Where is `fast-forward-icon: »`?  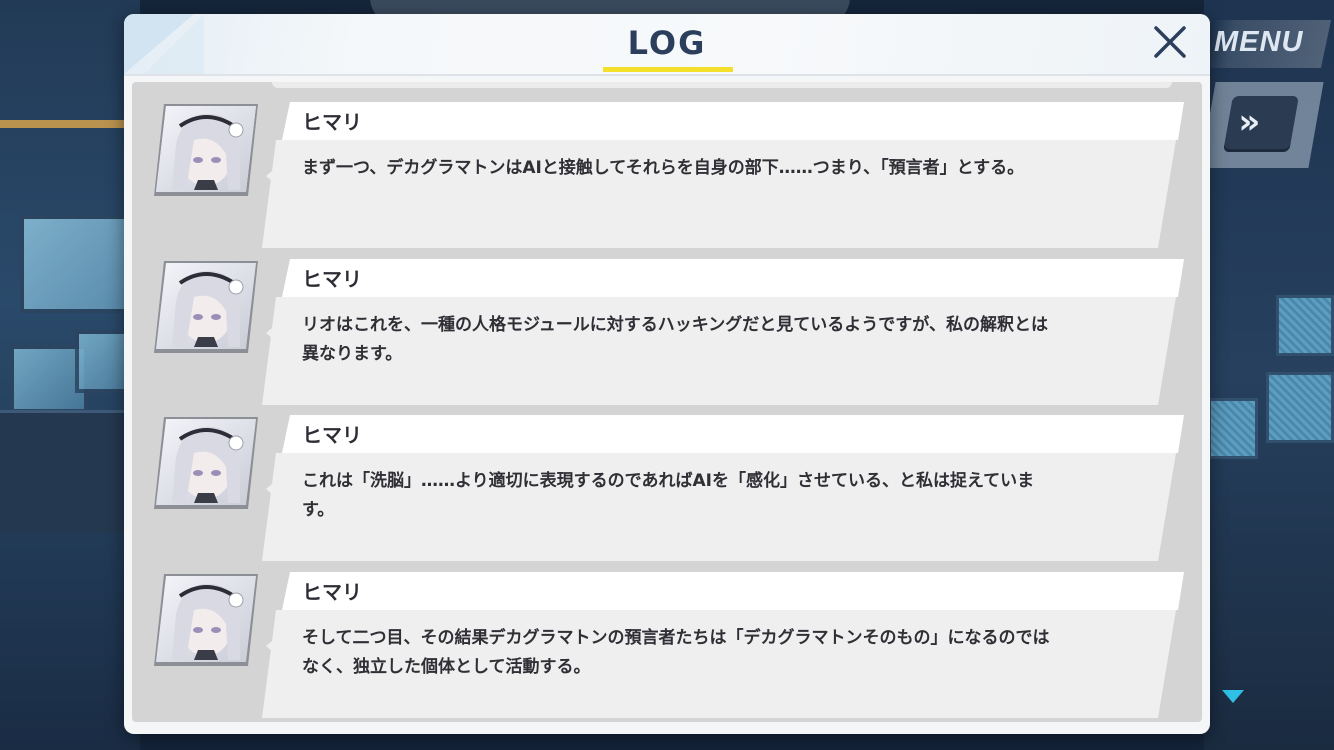
fast-forward-icon: » is located at coordinates (1244, 122).